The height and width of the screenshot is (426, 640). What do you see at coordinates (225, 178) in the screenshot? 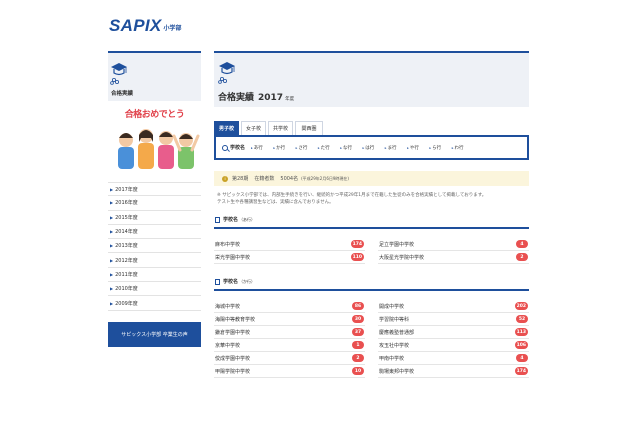
I see `info-icon: i` at bounding box center [225, 178].